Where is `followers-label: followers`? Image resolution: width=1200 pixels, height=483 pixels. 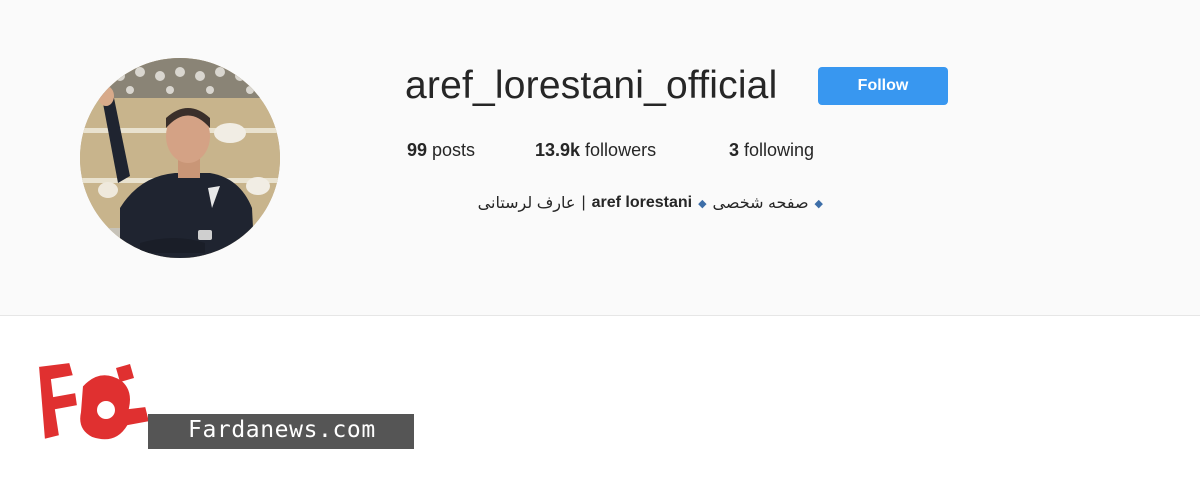 followers-label: followers is located at coordinates (621, 150).